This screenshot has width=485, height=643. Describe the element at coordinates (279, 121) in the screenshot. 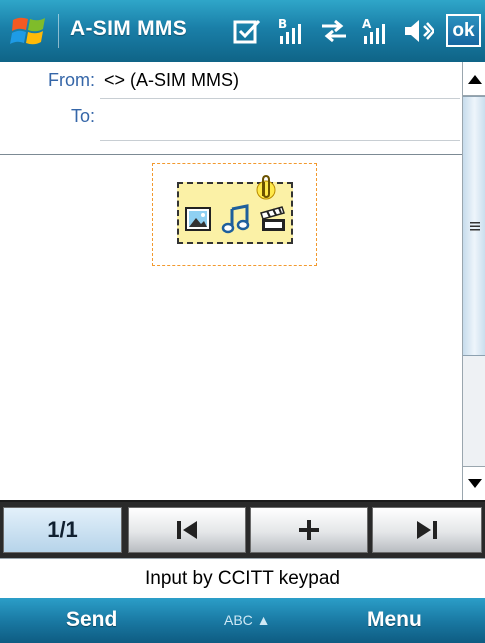

I see `to-field` at that location.